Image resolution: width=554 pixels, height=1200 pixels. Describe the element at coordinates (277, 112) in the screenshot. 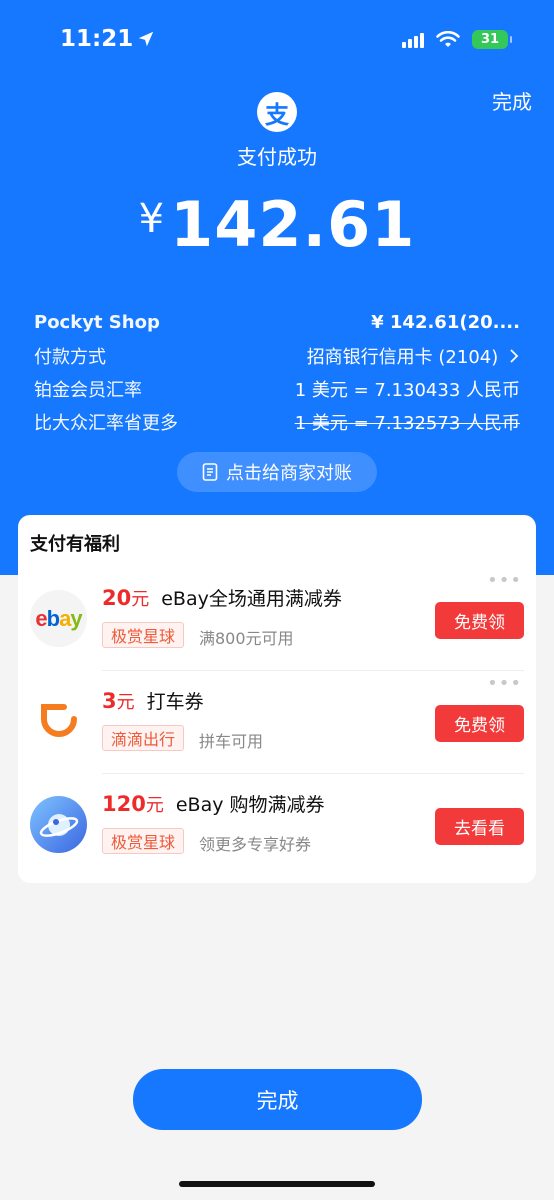

I see `alipay-logo-icon: 支` at that location.